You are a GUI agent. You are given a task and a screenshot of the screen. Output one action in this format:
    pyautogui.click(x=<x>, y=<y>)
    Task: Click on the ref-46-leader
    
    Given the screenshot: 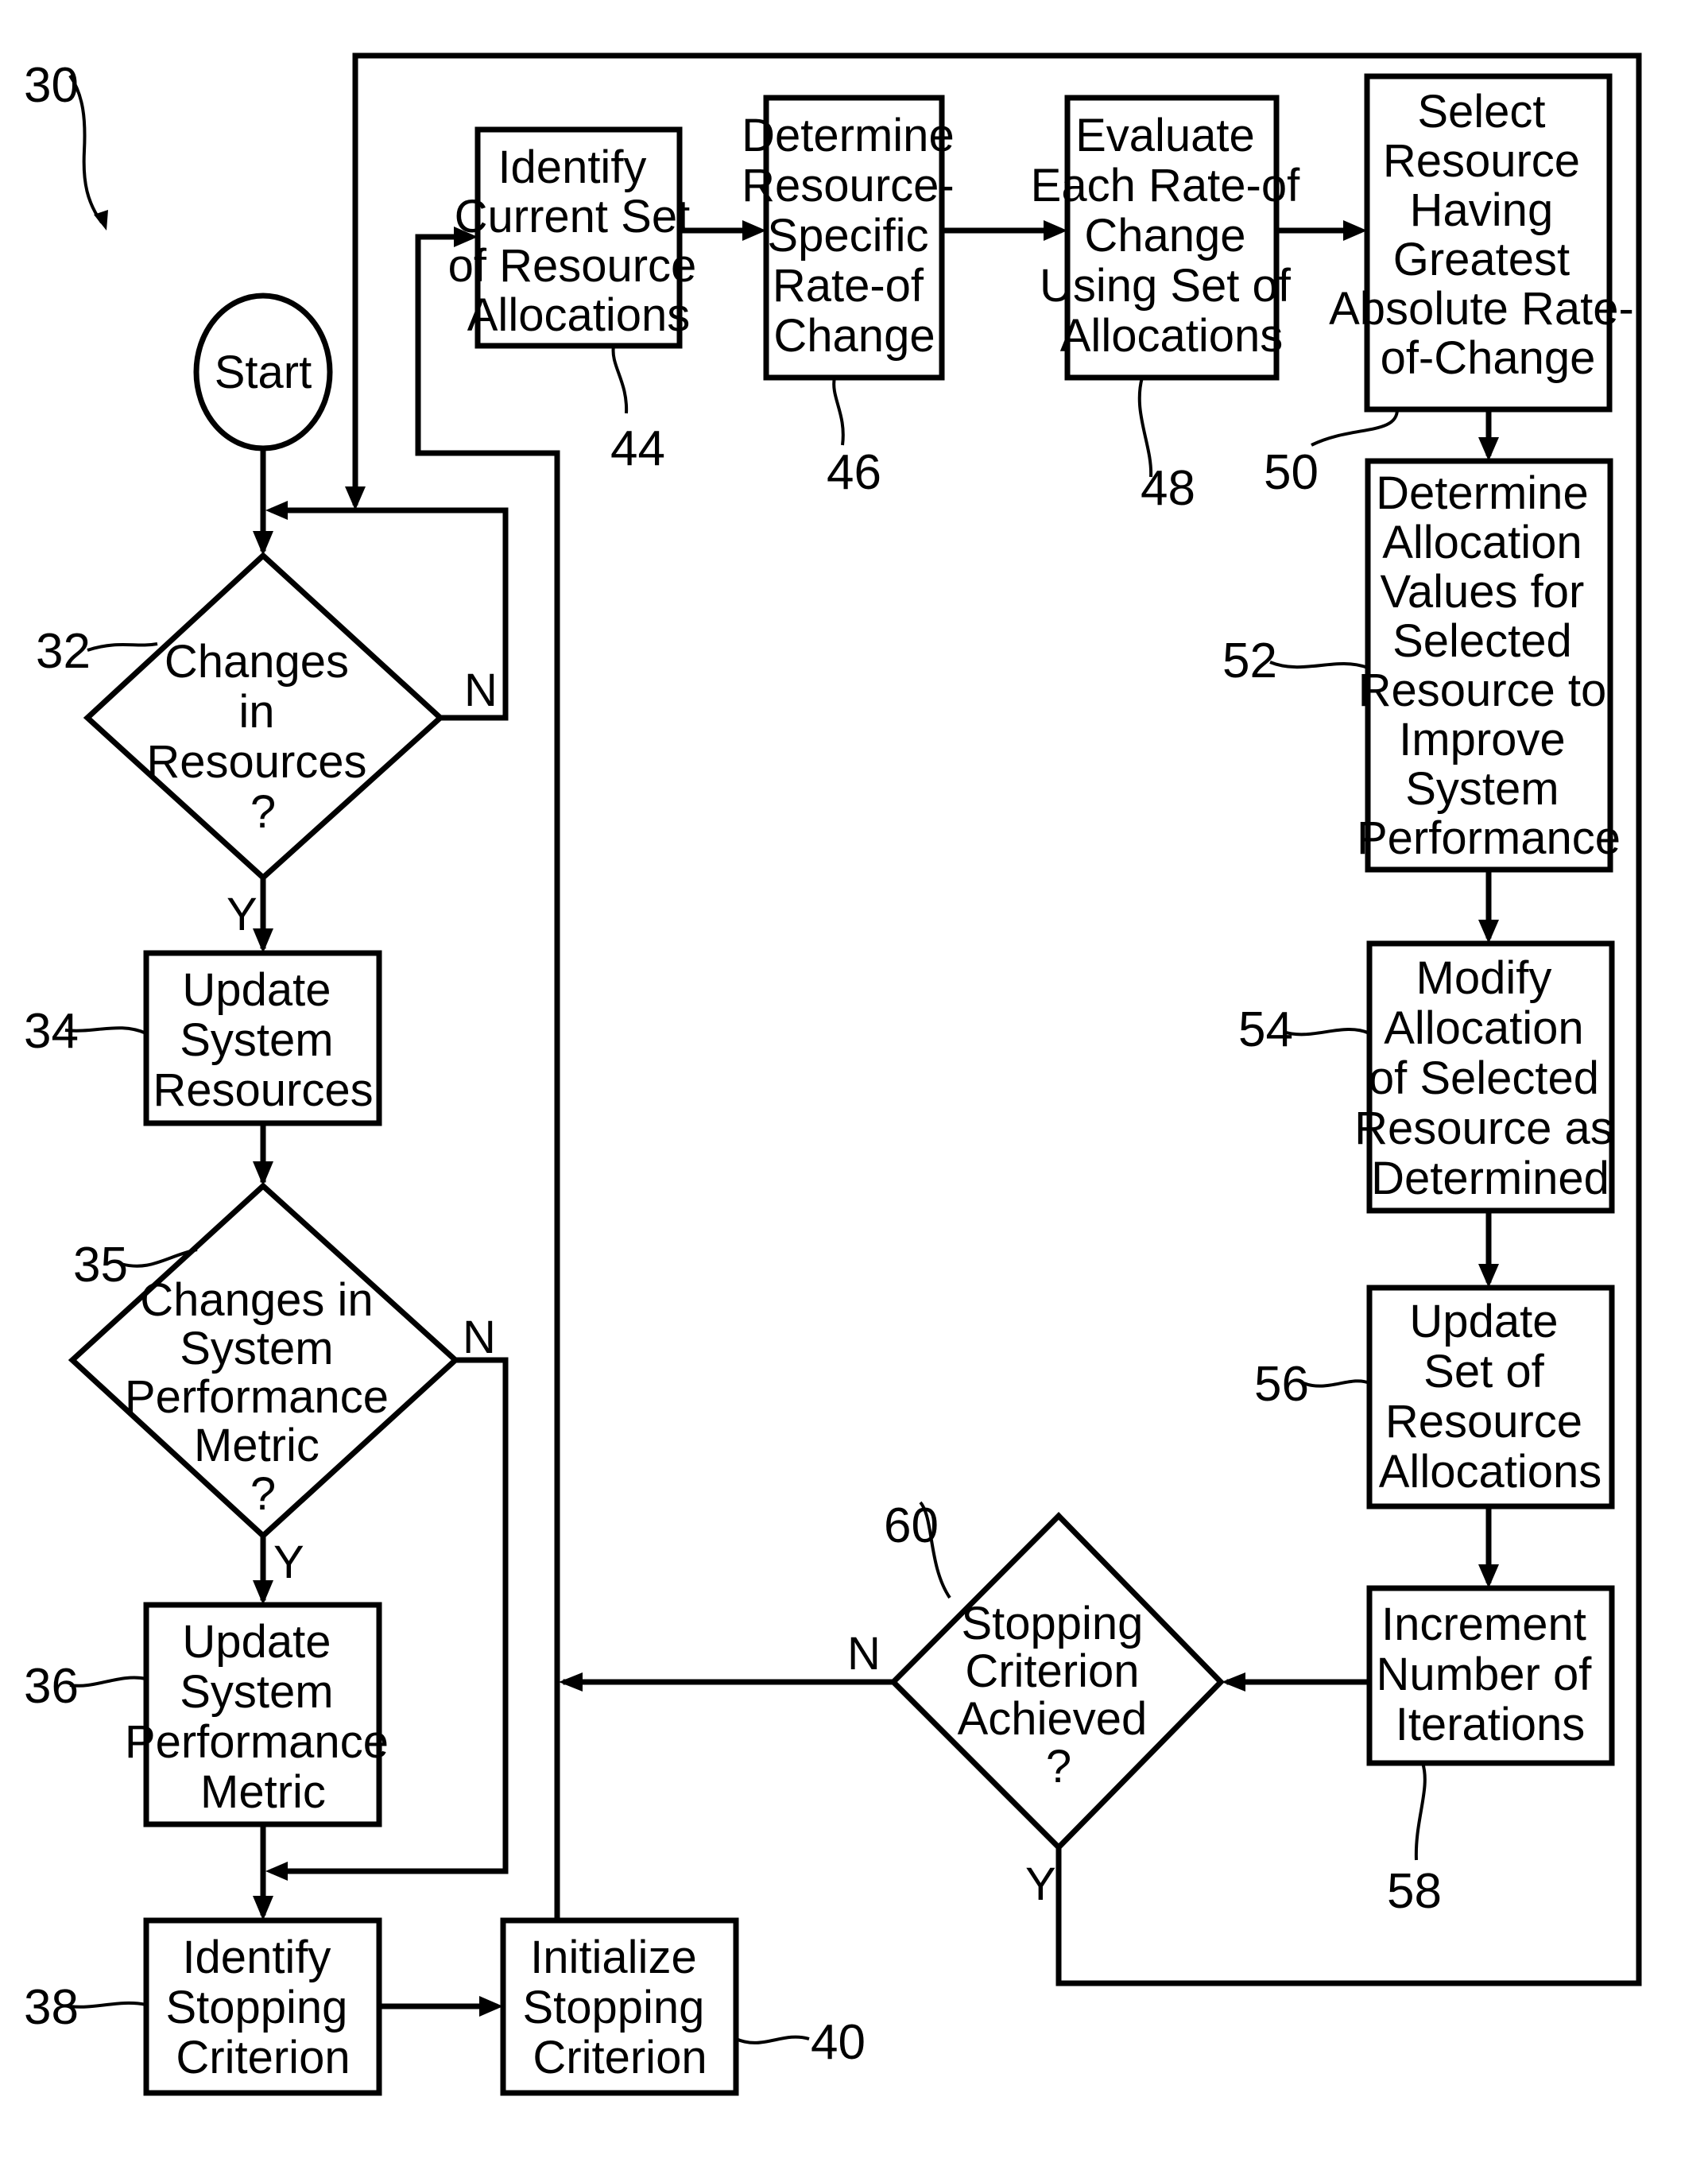 What is the action you would take?
    pyautogui.click(x=838, y=411)
    